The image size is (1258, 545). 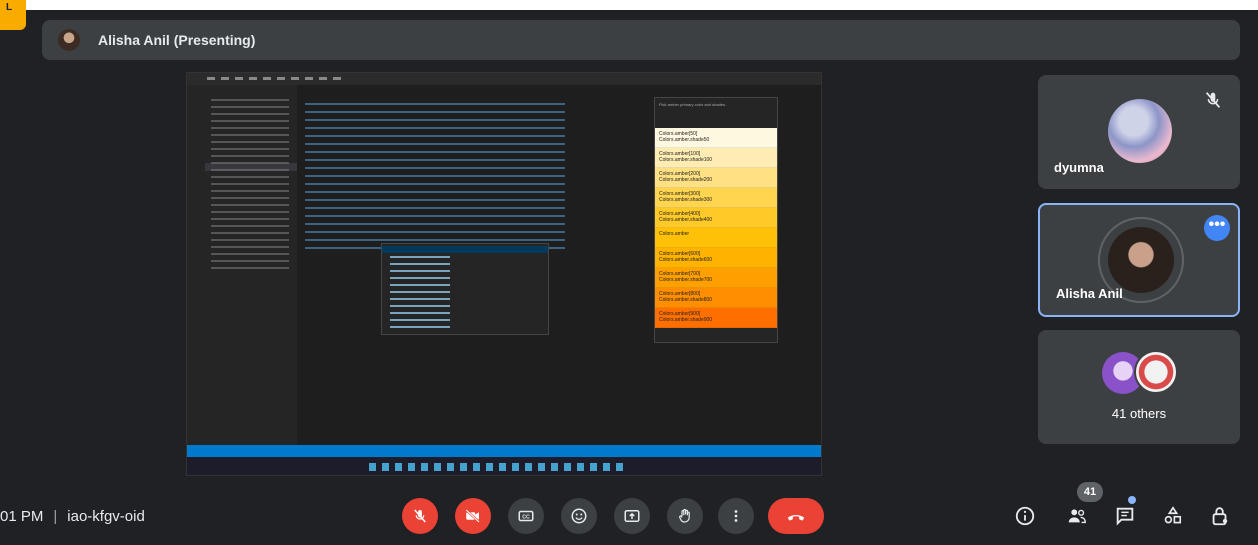 I want to click on people-count-badge: 41, so click(x=1090, y=492).